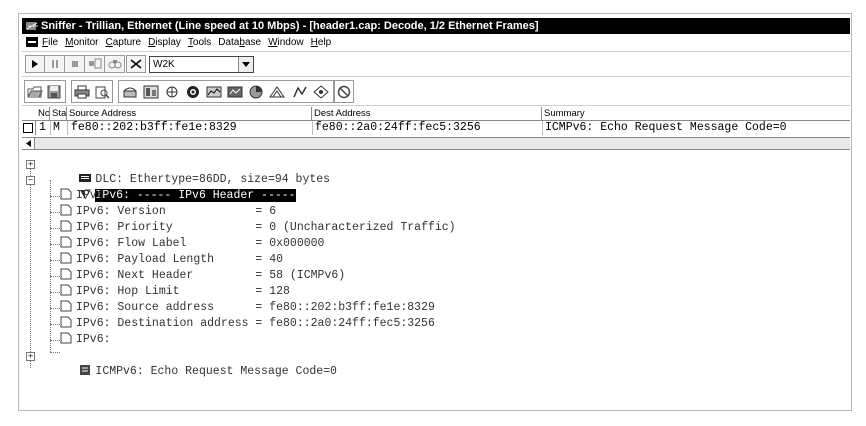 Image resolution: width=866 pixels, height=426 pixels. I want to click on dashboard-gauge-icon, so click(151, 91).